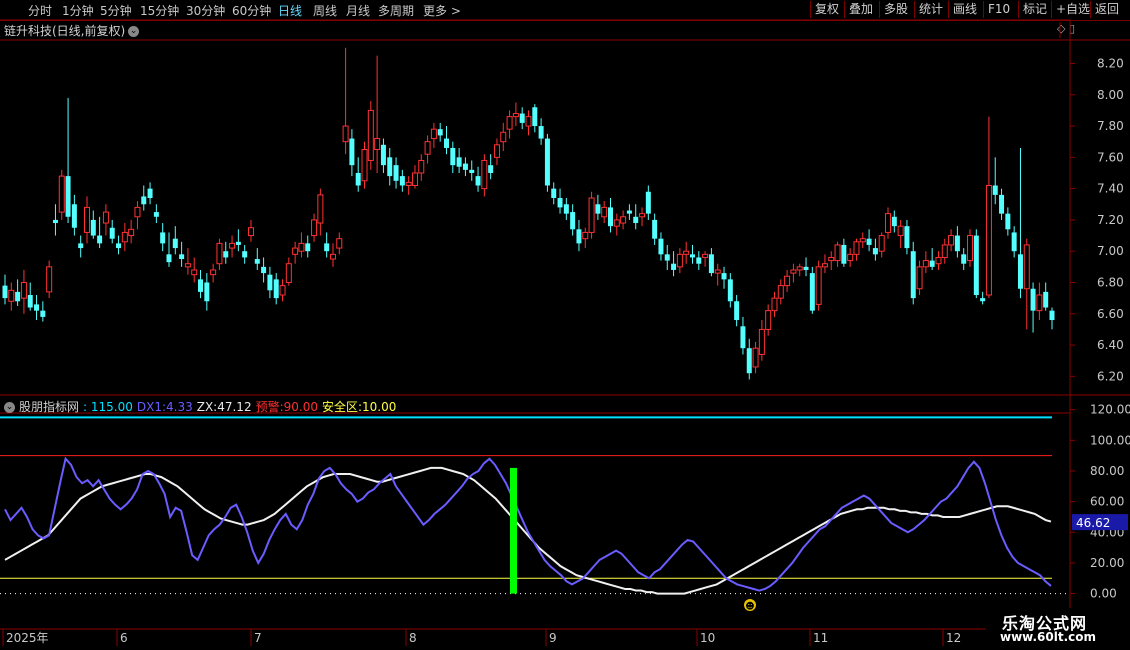 The height and width of the screenshot is (650, 1130). Describe the element at coordinates (1107, 502) in the screenshot. I see `ind-tick-label: 60.00` at that location.